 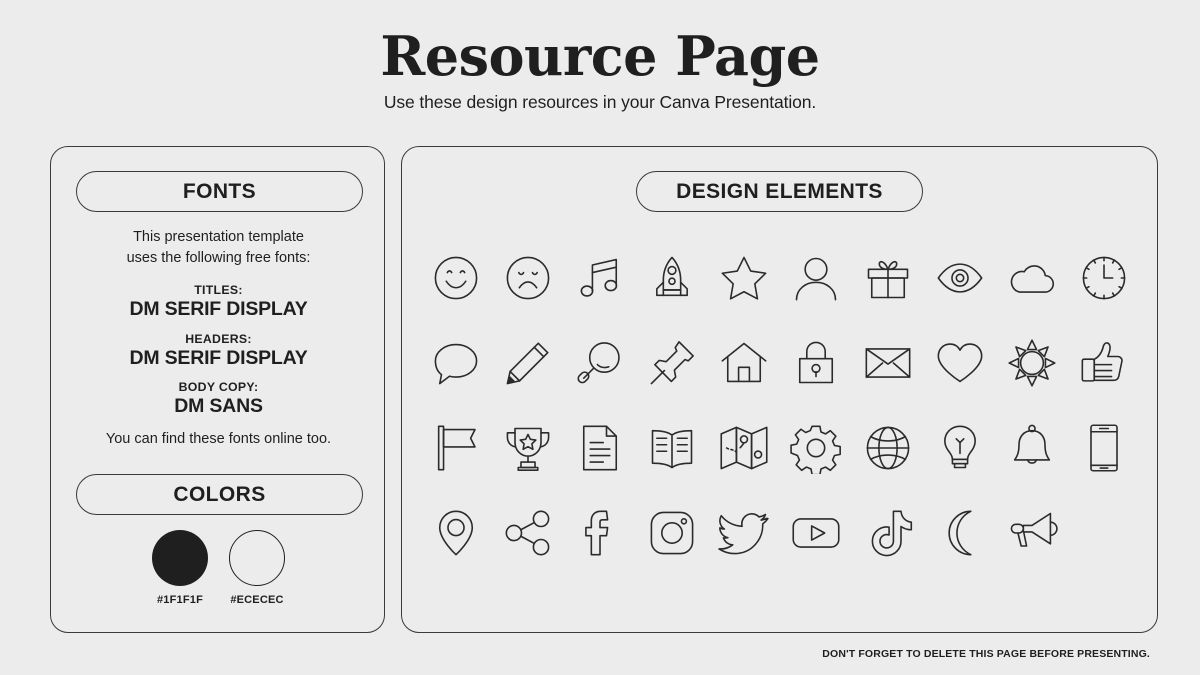 I want to click on book-icon, so click(x=672, y=448).